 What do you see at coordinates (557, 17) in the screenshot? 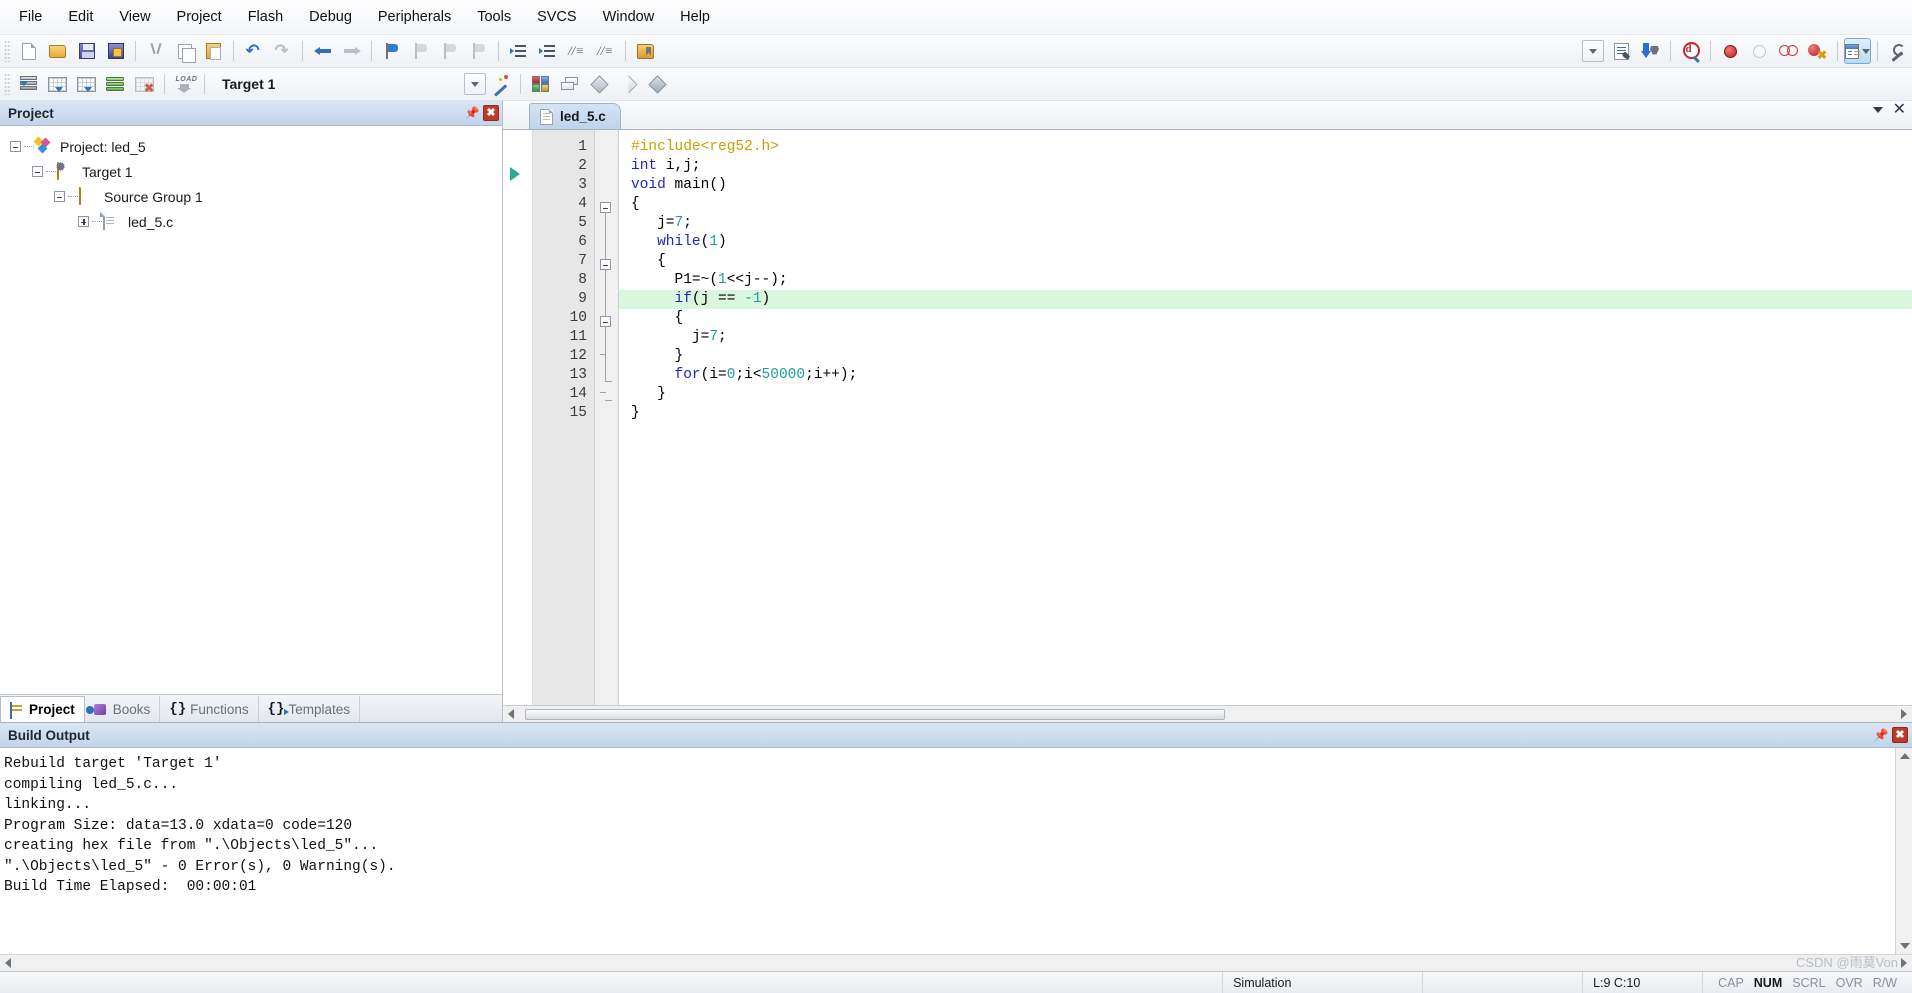
I see `menu-item-svcs: SVCS` at bounding box center [557, 17].